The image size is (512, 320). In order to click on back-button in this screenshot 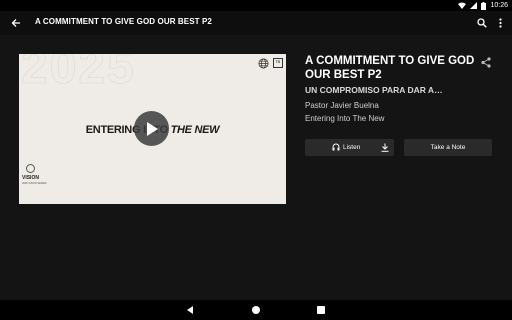, I will do `click(16, 23)`.